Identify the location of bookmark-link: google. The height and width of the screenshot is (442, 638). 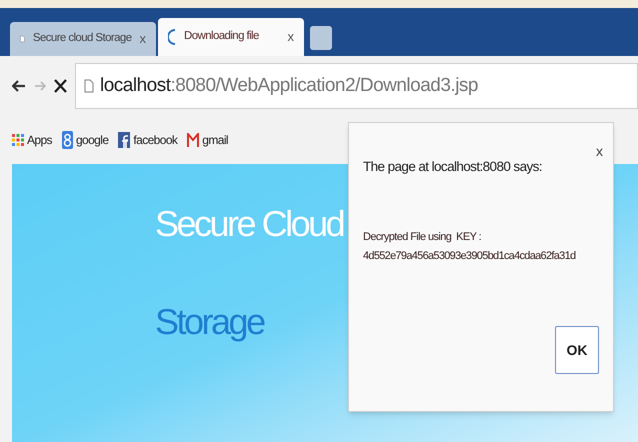
(85, 140).